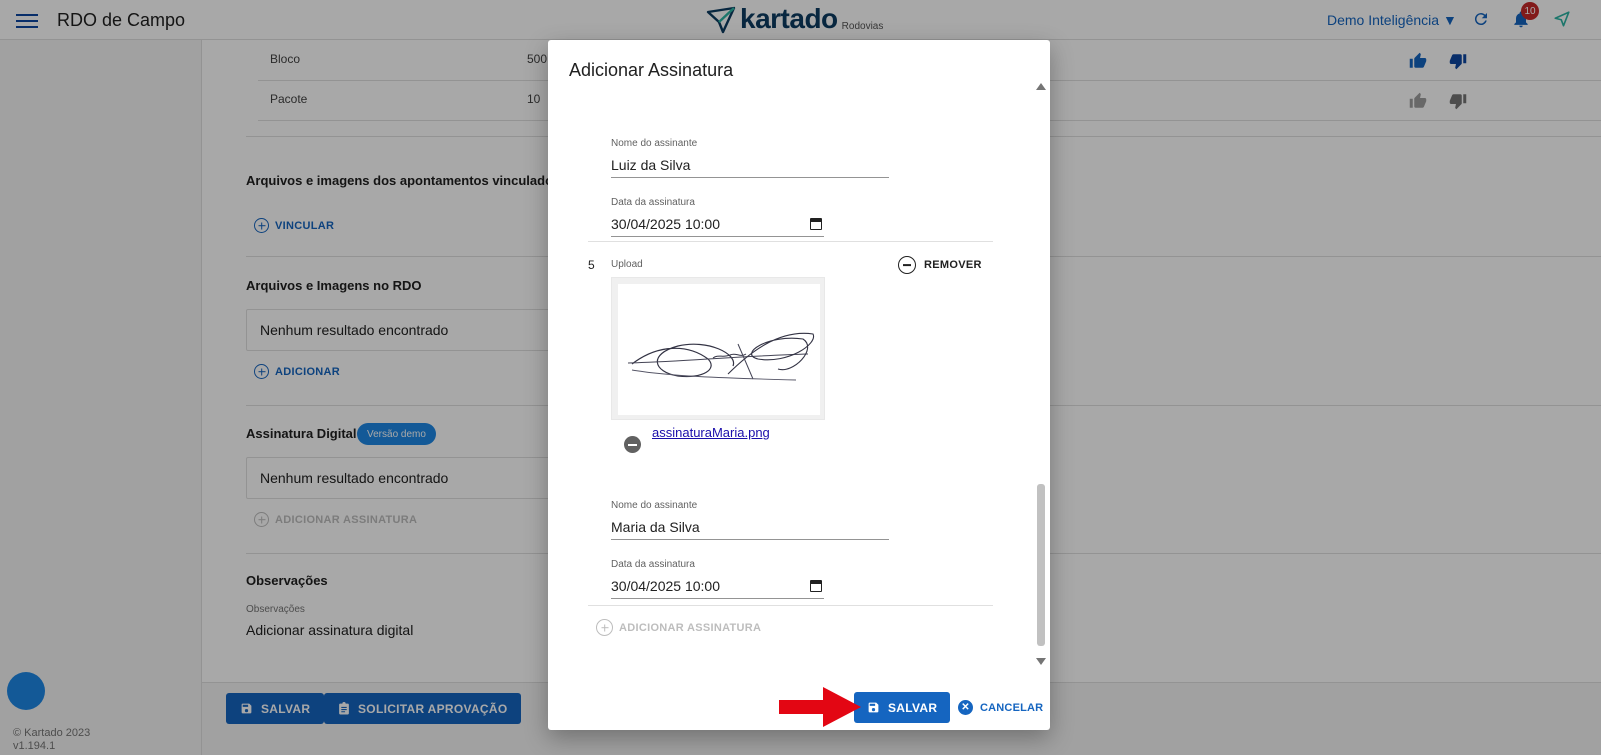 The image size is (1601, 755). I want to click on remove-circle-icon, so click(907, 265).